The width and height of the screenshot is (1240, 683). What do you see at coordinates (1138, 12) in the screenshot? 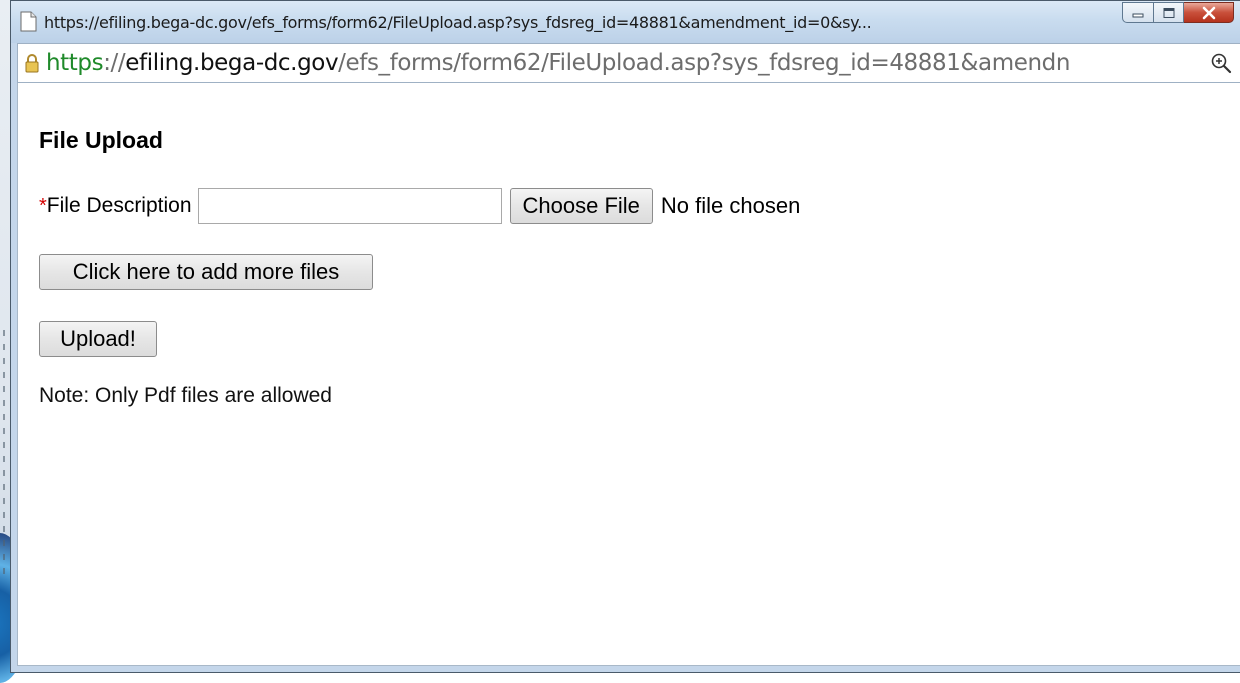
I see `minimize-button` at bounding box center [1138, 12].